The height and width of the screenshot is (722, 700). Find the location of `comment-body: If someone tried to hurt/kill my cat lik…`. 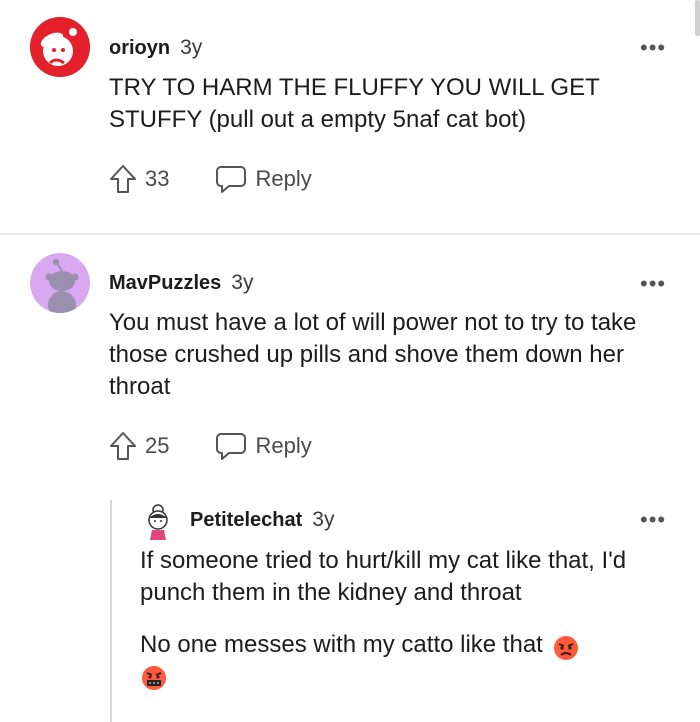

comment-body: If someone tried to hurt/kill my cat lik… is located at coordinates (383, 576).